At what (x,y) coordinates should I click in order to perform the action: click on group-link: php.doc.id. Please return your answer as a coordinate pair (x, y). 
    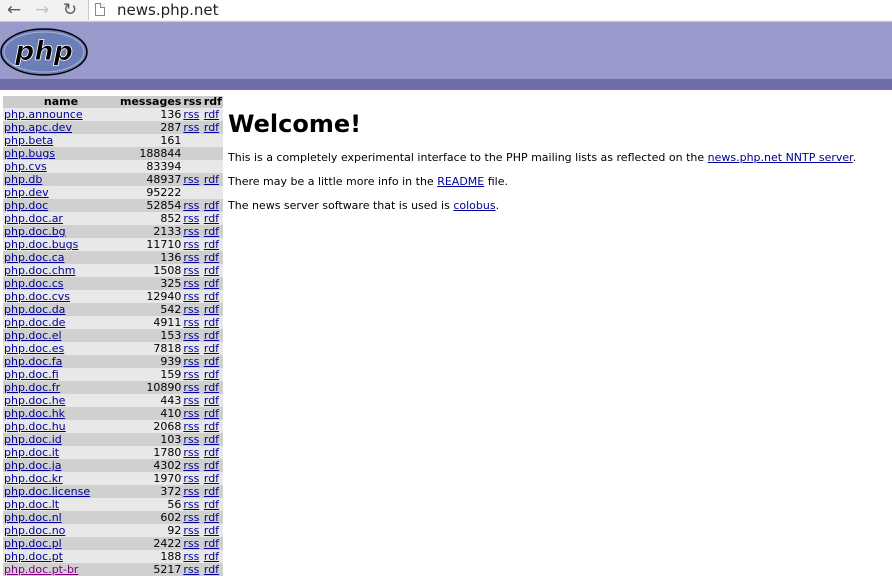
    Looking at the image, I should click on (33, 439).